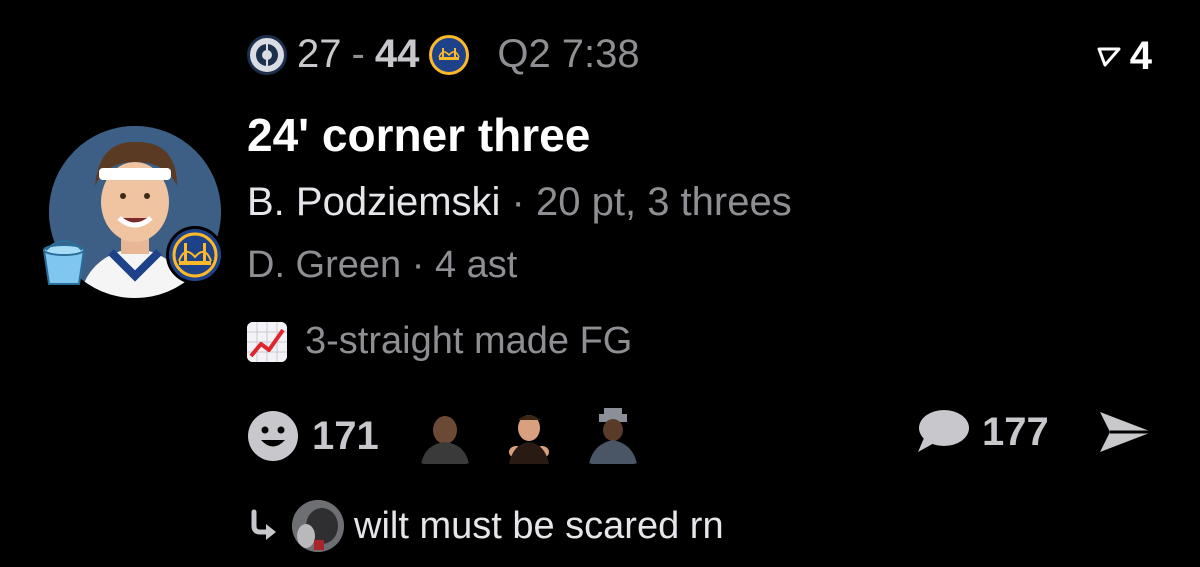 The height and width of the screenshot is (567, 1200). I want to click on reaction-smile-icon, so click(273, 436).